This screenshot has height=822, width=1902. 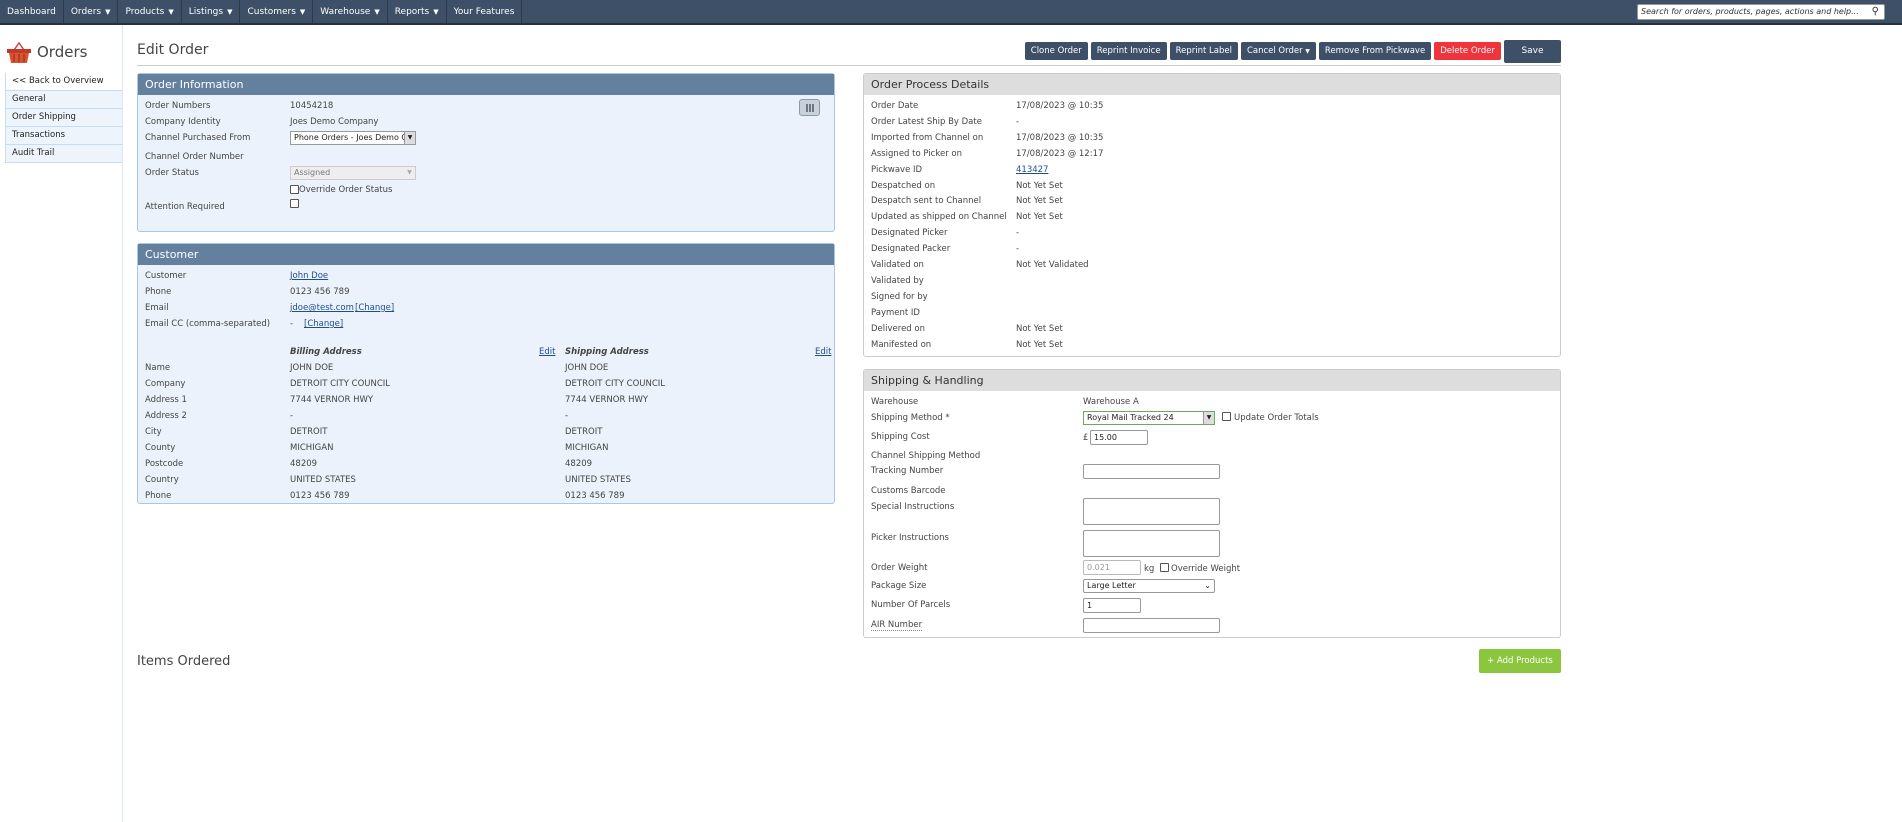 What do you see at coordinates (309, 276) in the screenshot?
I see `customer-name-link: John Doe` at bounding box center [309, 276].